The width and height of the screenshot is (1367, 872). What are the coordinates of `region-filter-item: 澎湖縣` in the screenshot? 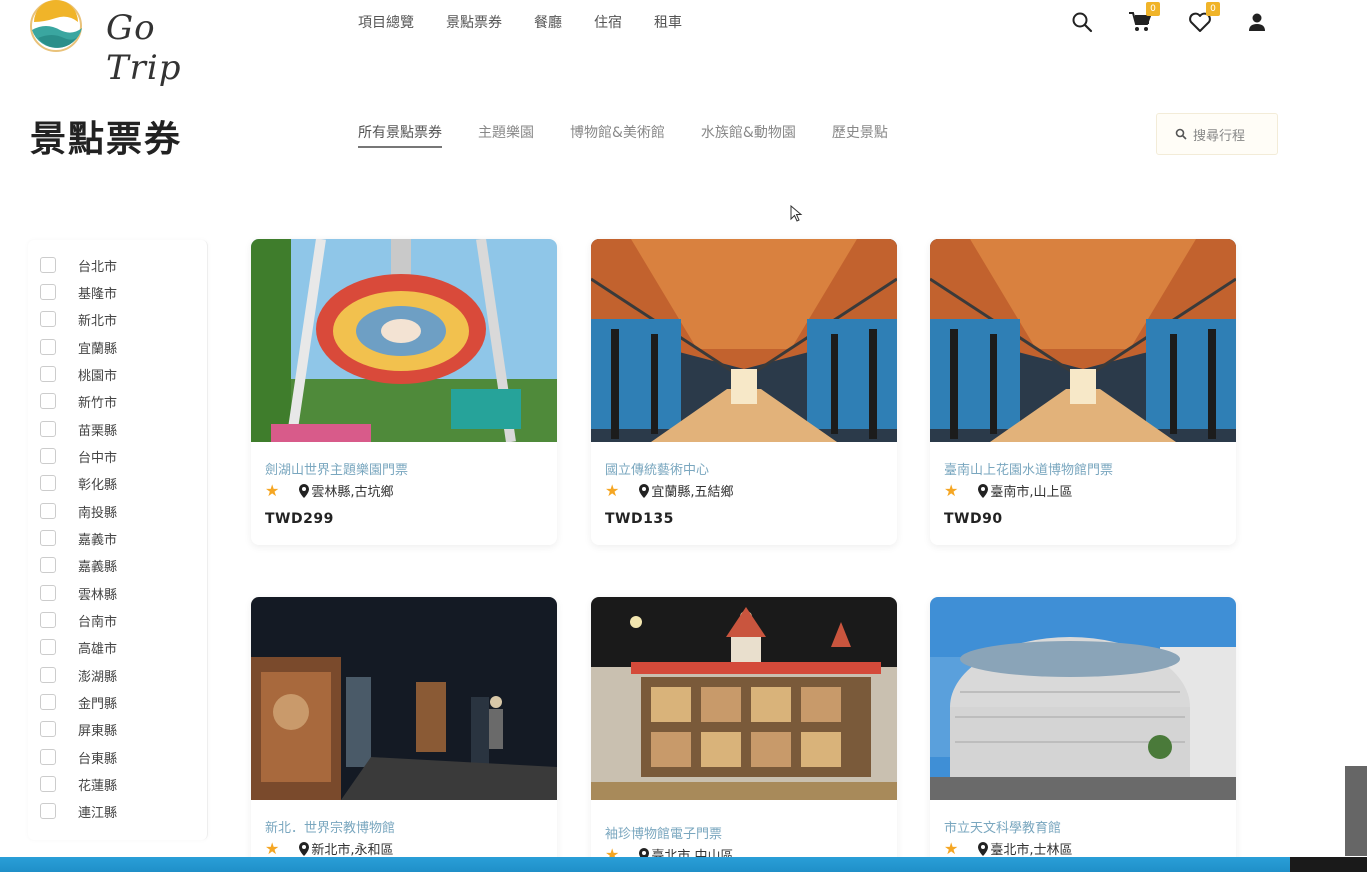 It's located at (79, 675).